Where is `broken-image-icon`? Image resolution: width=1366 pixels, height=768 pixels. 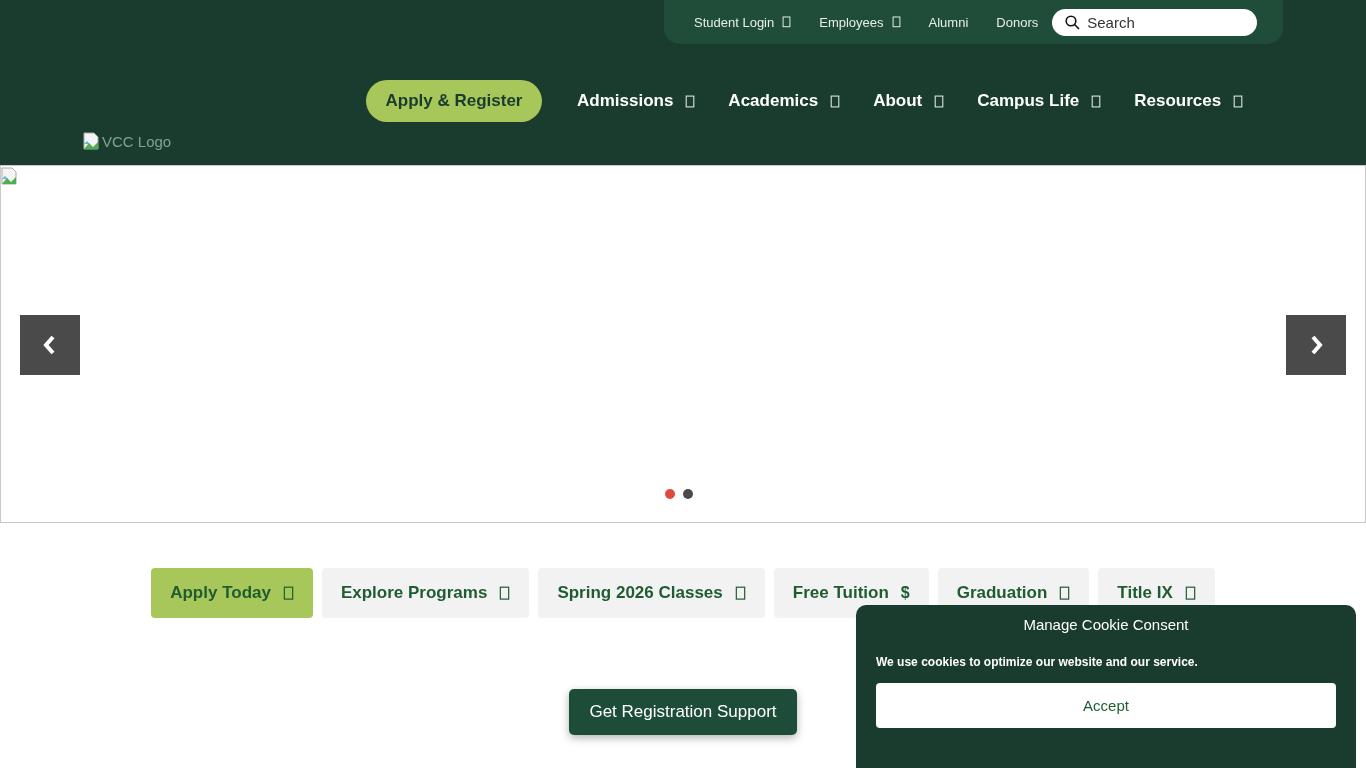 broken-image-icon is located at coordinates (91, 141).